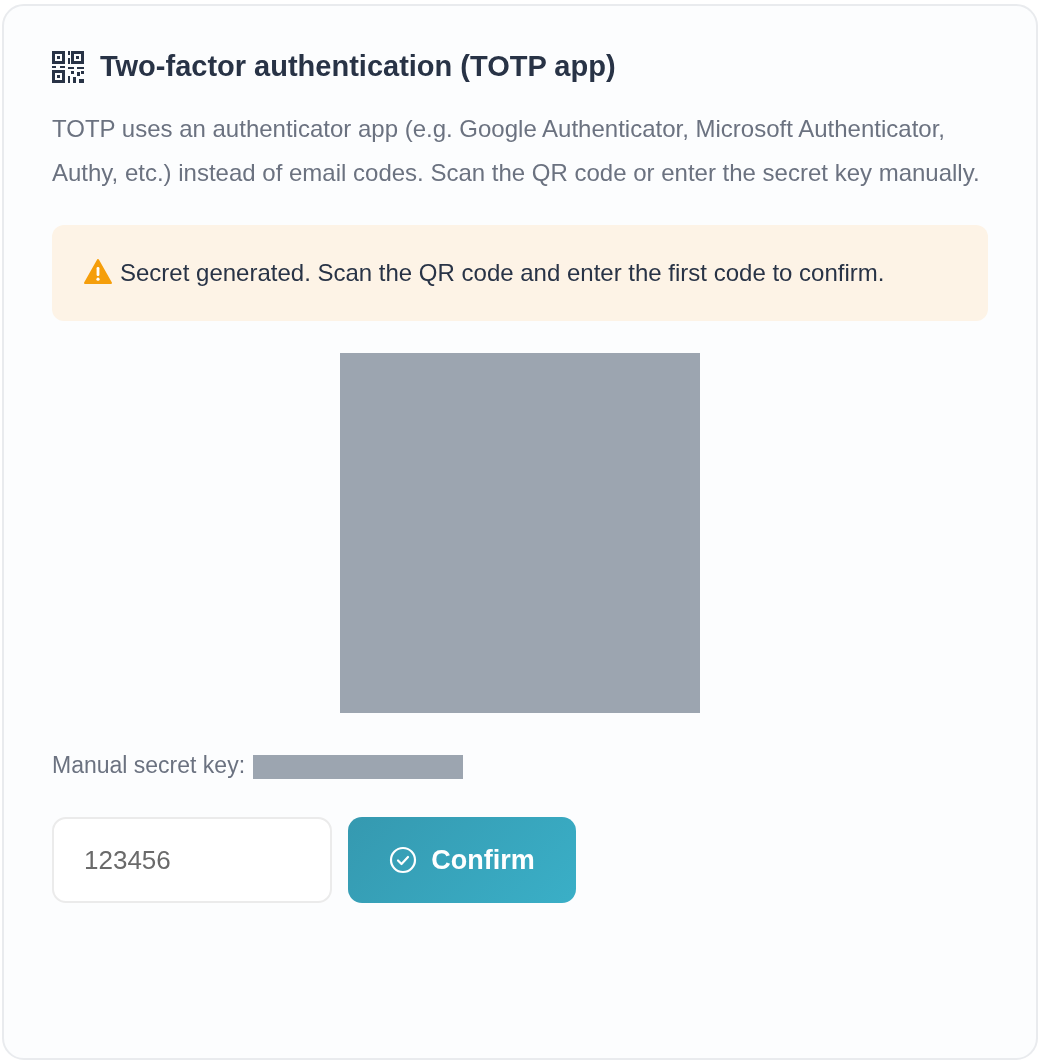 The width and height of the screenshot is (1040, 1064). Describe the element at coordinates (149, 765) in the screenshot. I see `secret-key-label: Manual secret key:` at that location.